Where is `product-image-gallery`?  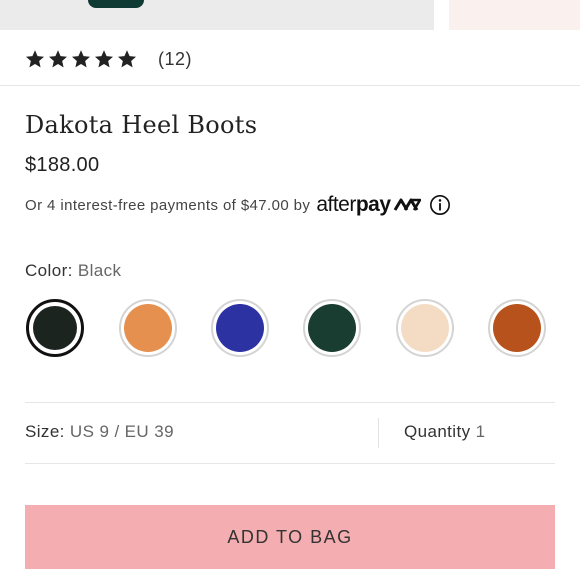
product-image-gallery is located at coordinates (290, 15).